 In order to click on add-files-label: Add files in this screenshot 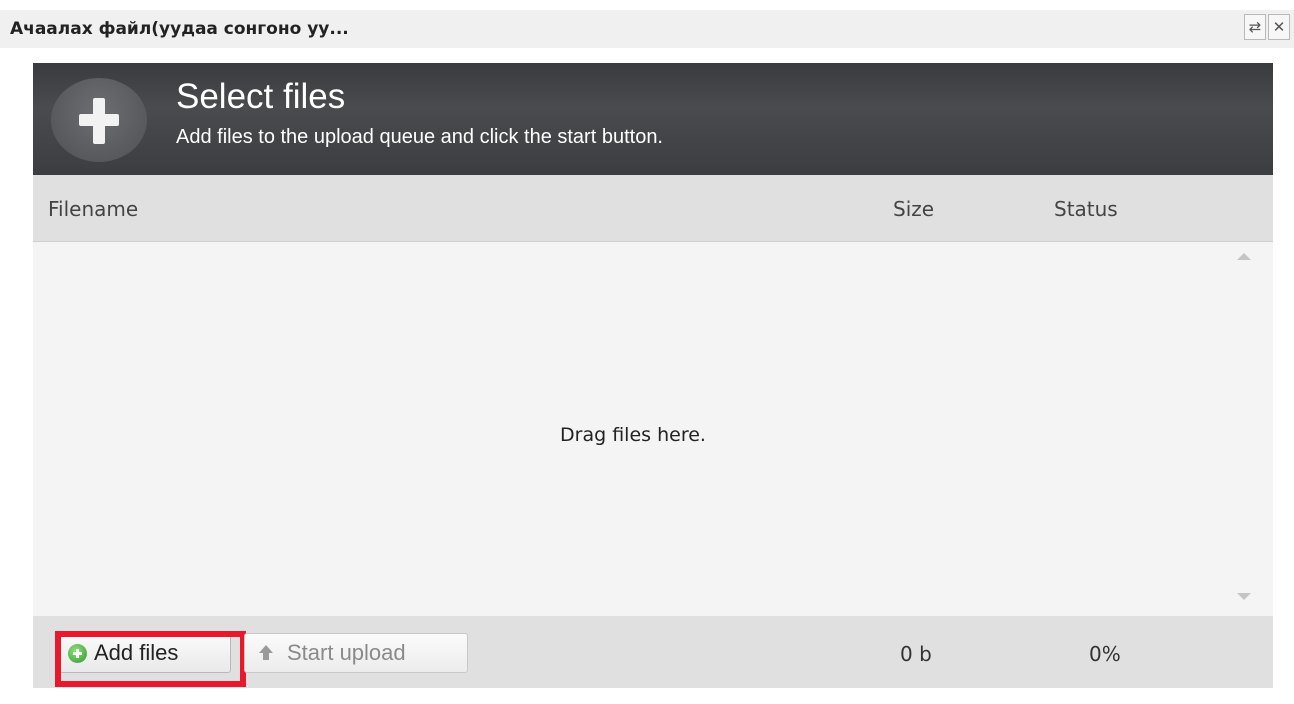, I will do `click(136, 652)`.